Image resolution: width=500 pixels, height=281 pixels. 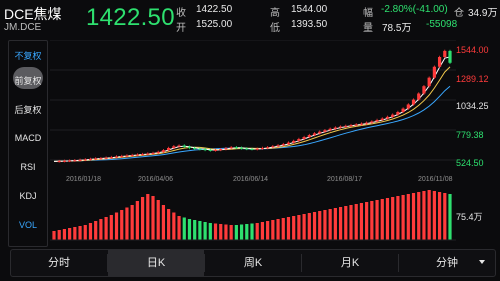 I want to click on sidebar-item-后复权: 后复权, so click(x=28, y=109).